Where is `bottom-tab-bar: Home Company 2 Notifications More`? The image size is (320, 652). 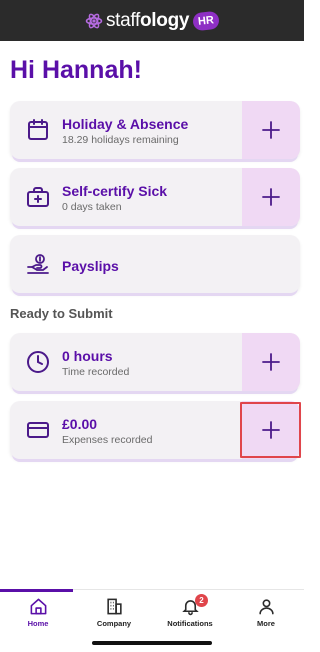
bottom-tab-bar: Home Company 2 Notifications More is located at coordinates (152, 612).